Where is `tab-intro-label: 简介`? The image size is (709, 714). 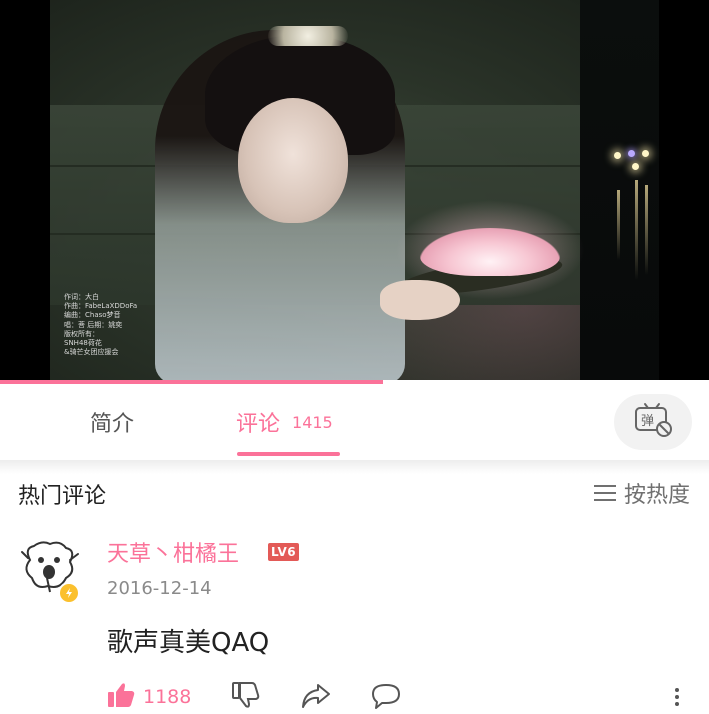 tab-intro-label: 简介 is located at coordinates (112, 424).